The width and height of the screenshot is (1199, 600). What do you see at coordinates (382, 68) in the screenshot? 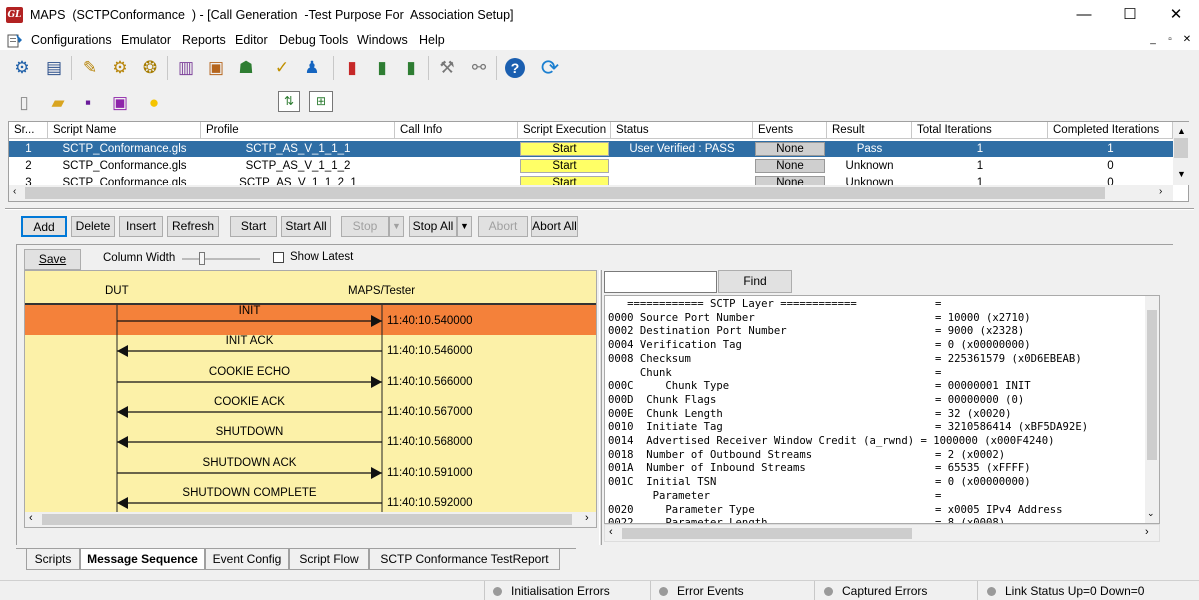
I see `doc-c-icon: ▮` at bounding box center [382, 68].